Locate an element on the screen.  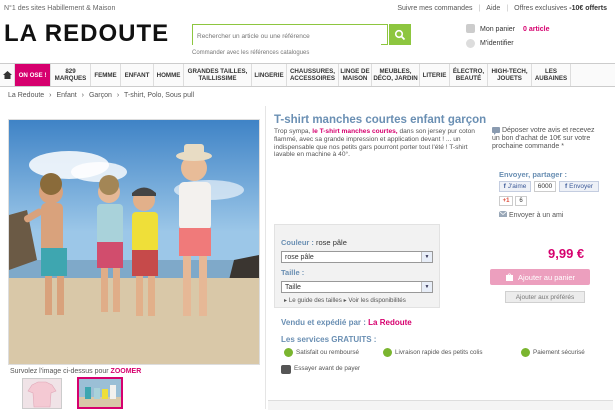
service-label: Paiement sécurisé is located at coordinates (559, 352).